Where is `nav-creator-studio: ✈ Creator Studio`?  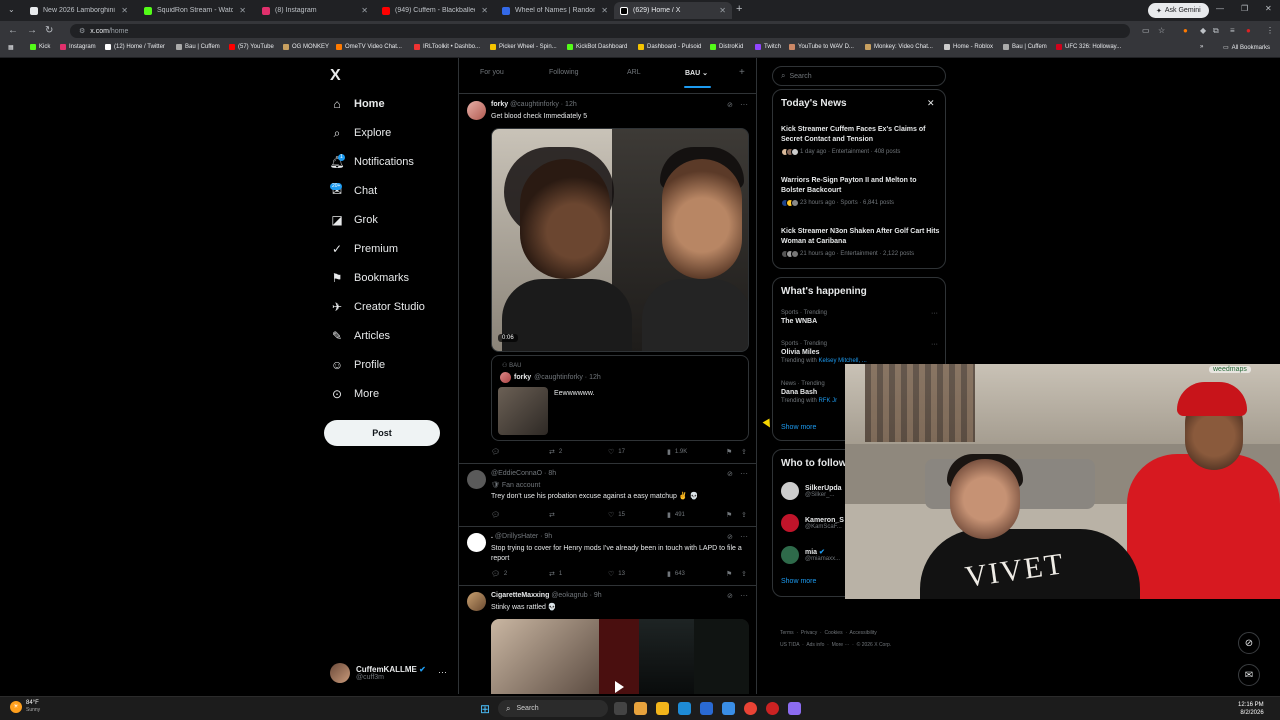
nav-creator-studio: ✈ Creator Studio is located at coordinates (377, 307).